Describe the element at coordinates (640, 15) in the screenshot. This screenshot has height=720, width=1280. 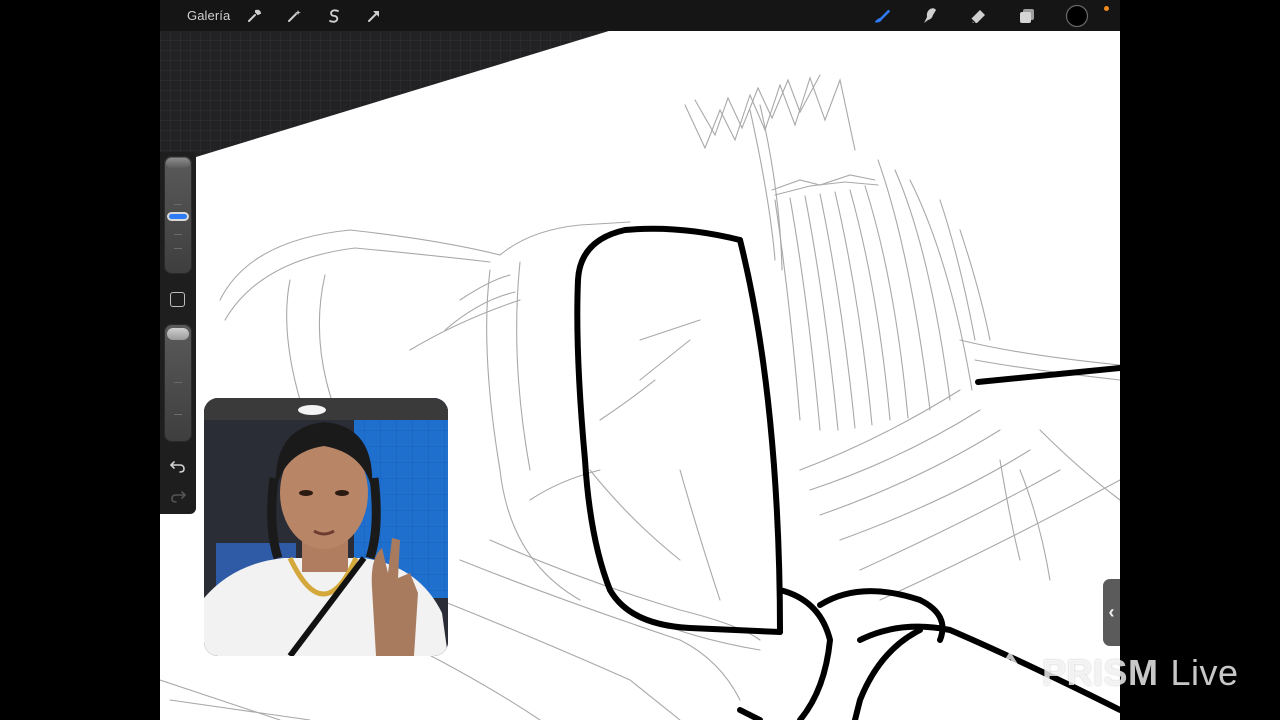
I see `top-toolbar: Galería` at that location.